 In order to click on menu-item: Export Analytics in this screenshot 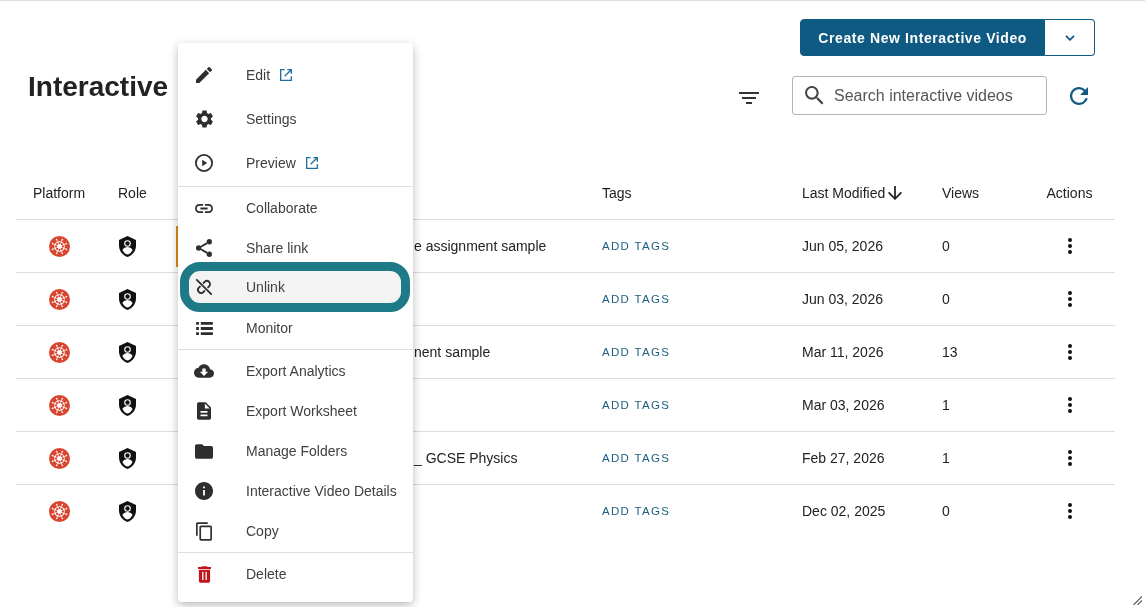, I will do `click(295, 371)`.